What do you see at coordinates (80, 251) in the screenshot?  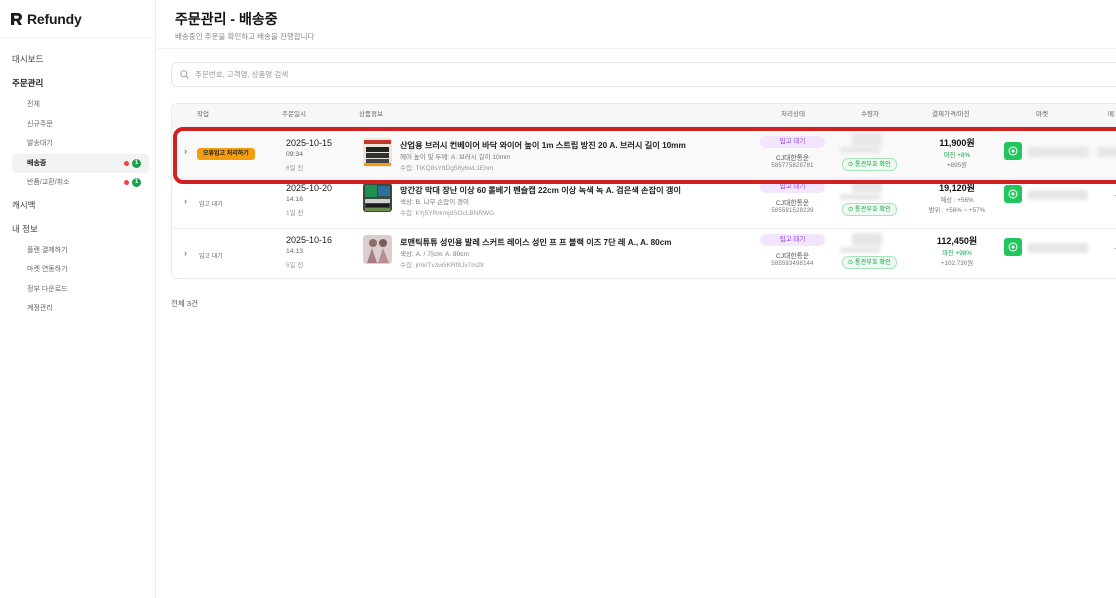 I see `sidebar-item-plan-payment: 플랜 결제하기` at bounding box center [80, 251].